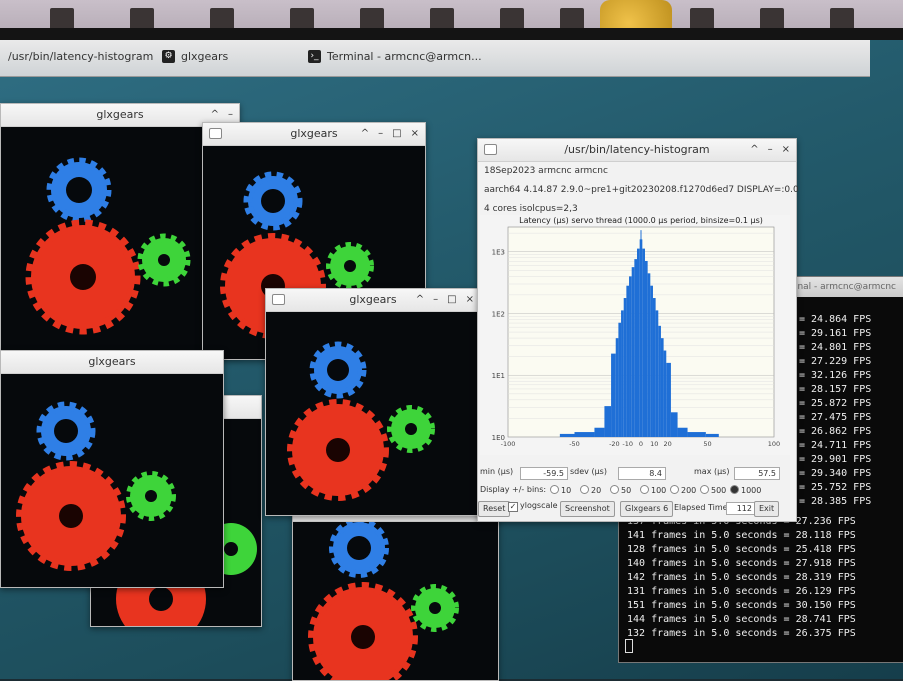 The width and height of the screenshot is (903, 681). What do you see at coordinates (566, 490) in the screenshot?
I see `bin-option-label: 10` at bounding box center [566, 490].